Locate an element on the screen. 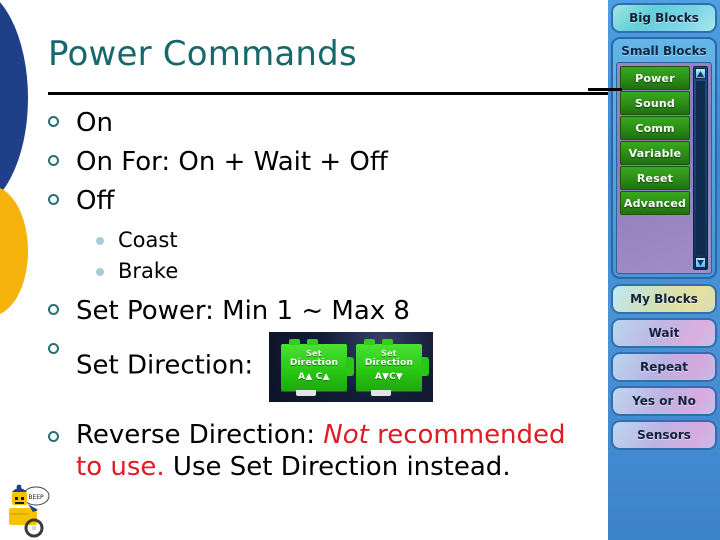 This screenshot has width=720, height=540. title-divider is located at coordinates (329, 93).